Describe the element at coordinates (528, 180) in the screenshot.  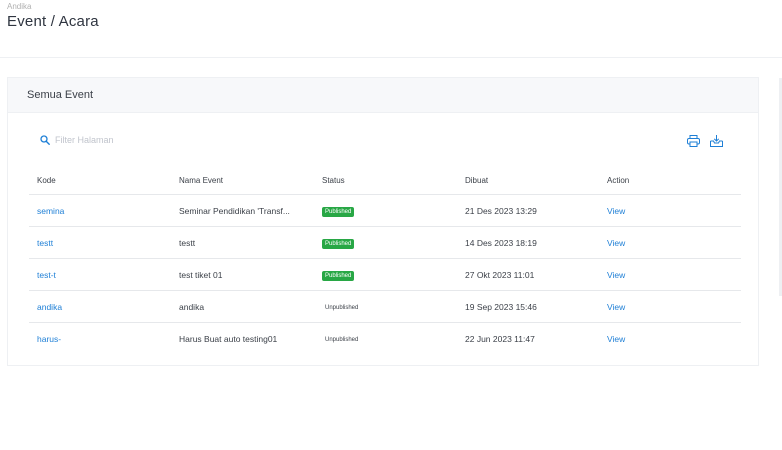
I see `header-dibuat: Dibuat` at that location.